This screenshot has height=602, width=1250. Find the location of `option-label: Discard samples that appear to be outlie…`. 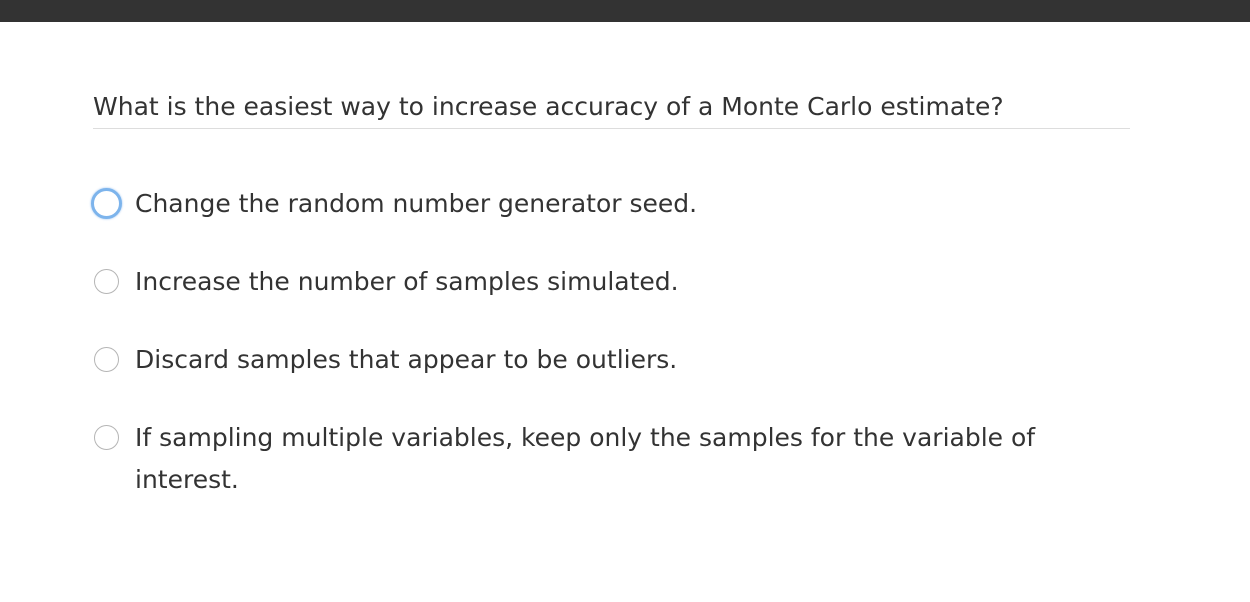

option-label: Discard samples that appear to be outlie… is located at coordinates (610, 360).